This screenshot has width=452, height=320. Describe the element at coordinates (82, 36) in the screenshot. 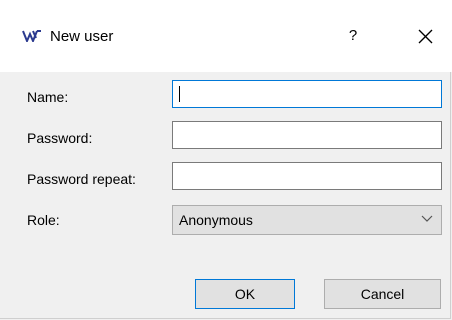

I see `dialog-title: New user` at that location.